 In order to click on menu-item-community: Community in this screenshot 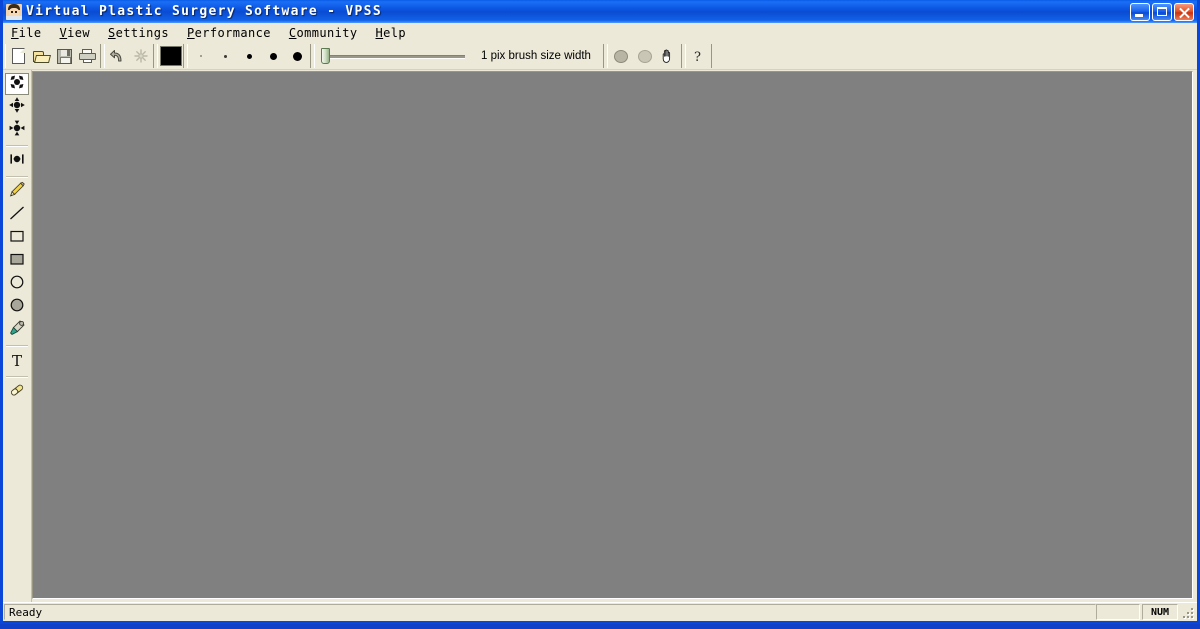, I will do `click(327, 33)`.